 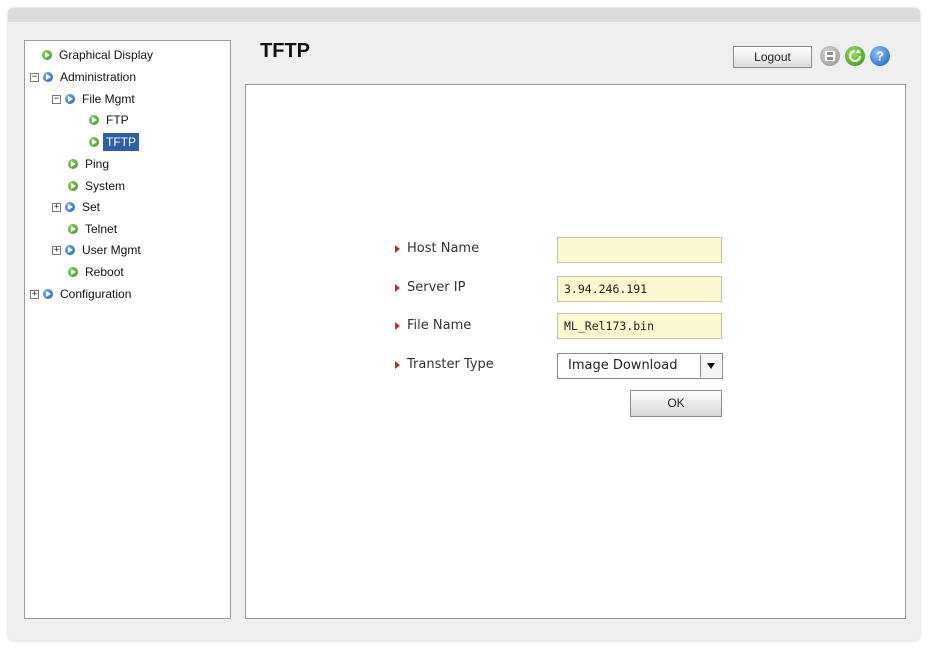 I want to click on sidebar-item-configuration: + Configuration, so click(x=82, y=294).